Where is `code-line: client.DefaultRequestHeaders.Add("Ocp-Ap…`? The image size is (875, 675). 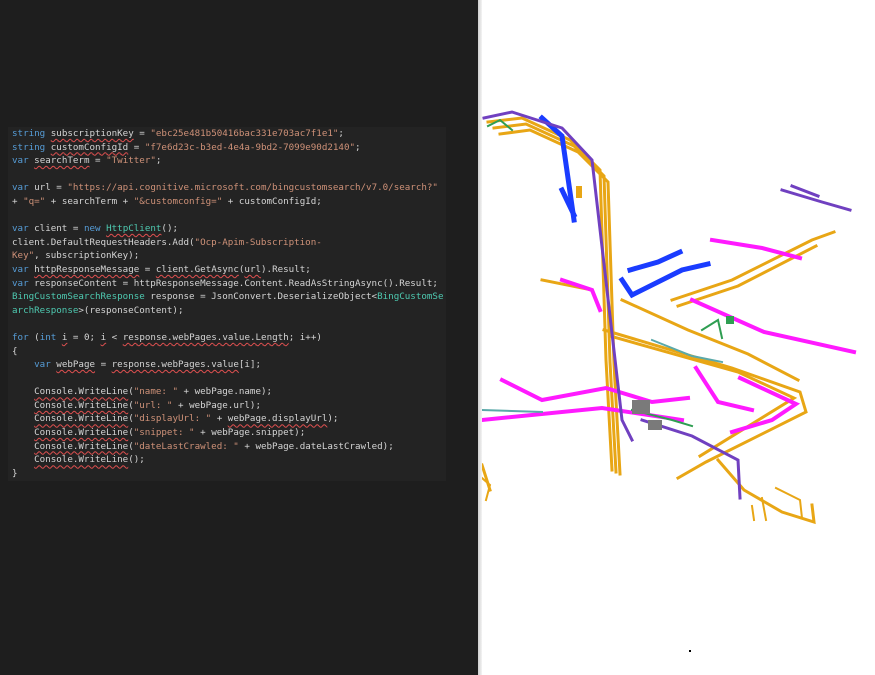
code-line: client.DefaultRequestHeaders.Add("Ocp-Ap… is located at coordinates (227, 243).